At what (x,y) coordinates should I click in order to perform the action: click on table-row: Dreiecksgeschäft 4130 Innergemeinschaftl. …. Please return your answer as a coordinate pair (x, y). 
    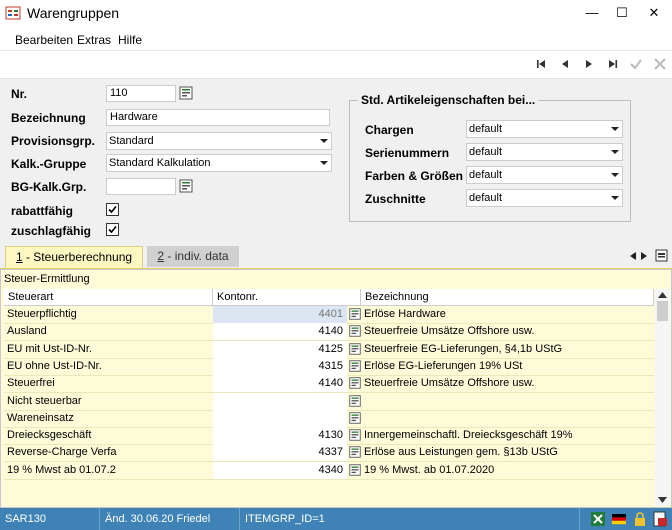
    Looking at the image, I should click on (329, 436).